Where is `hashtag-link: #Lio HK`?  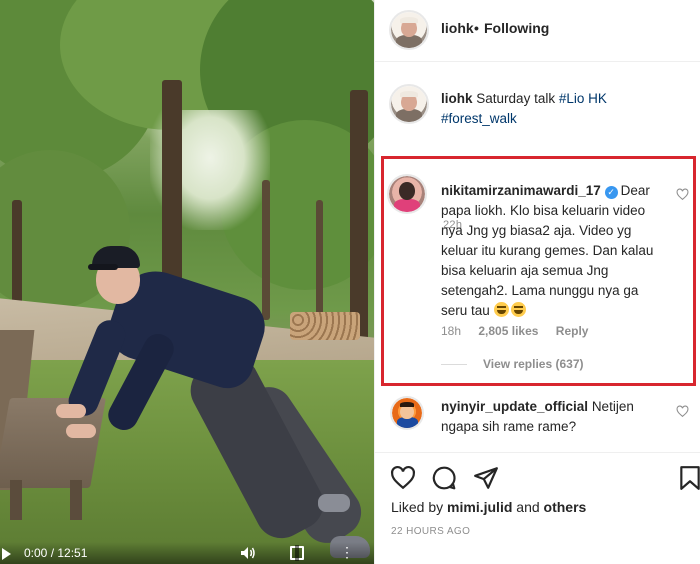 hashtag-link: #Lio HK is located at coordinates (583, 98).